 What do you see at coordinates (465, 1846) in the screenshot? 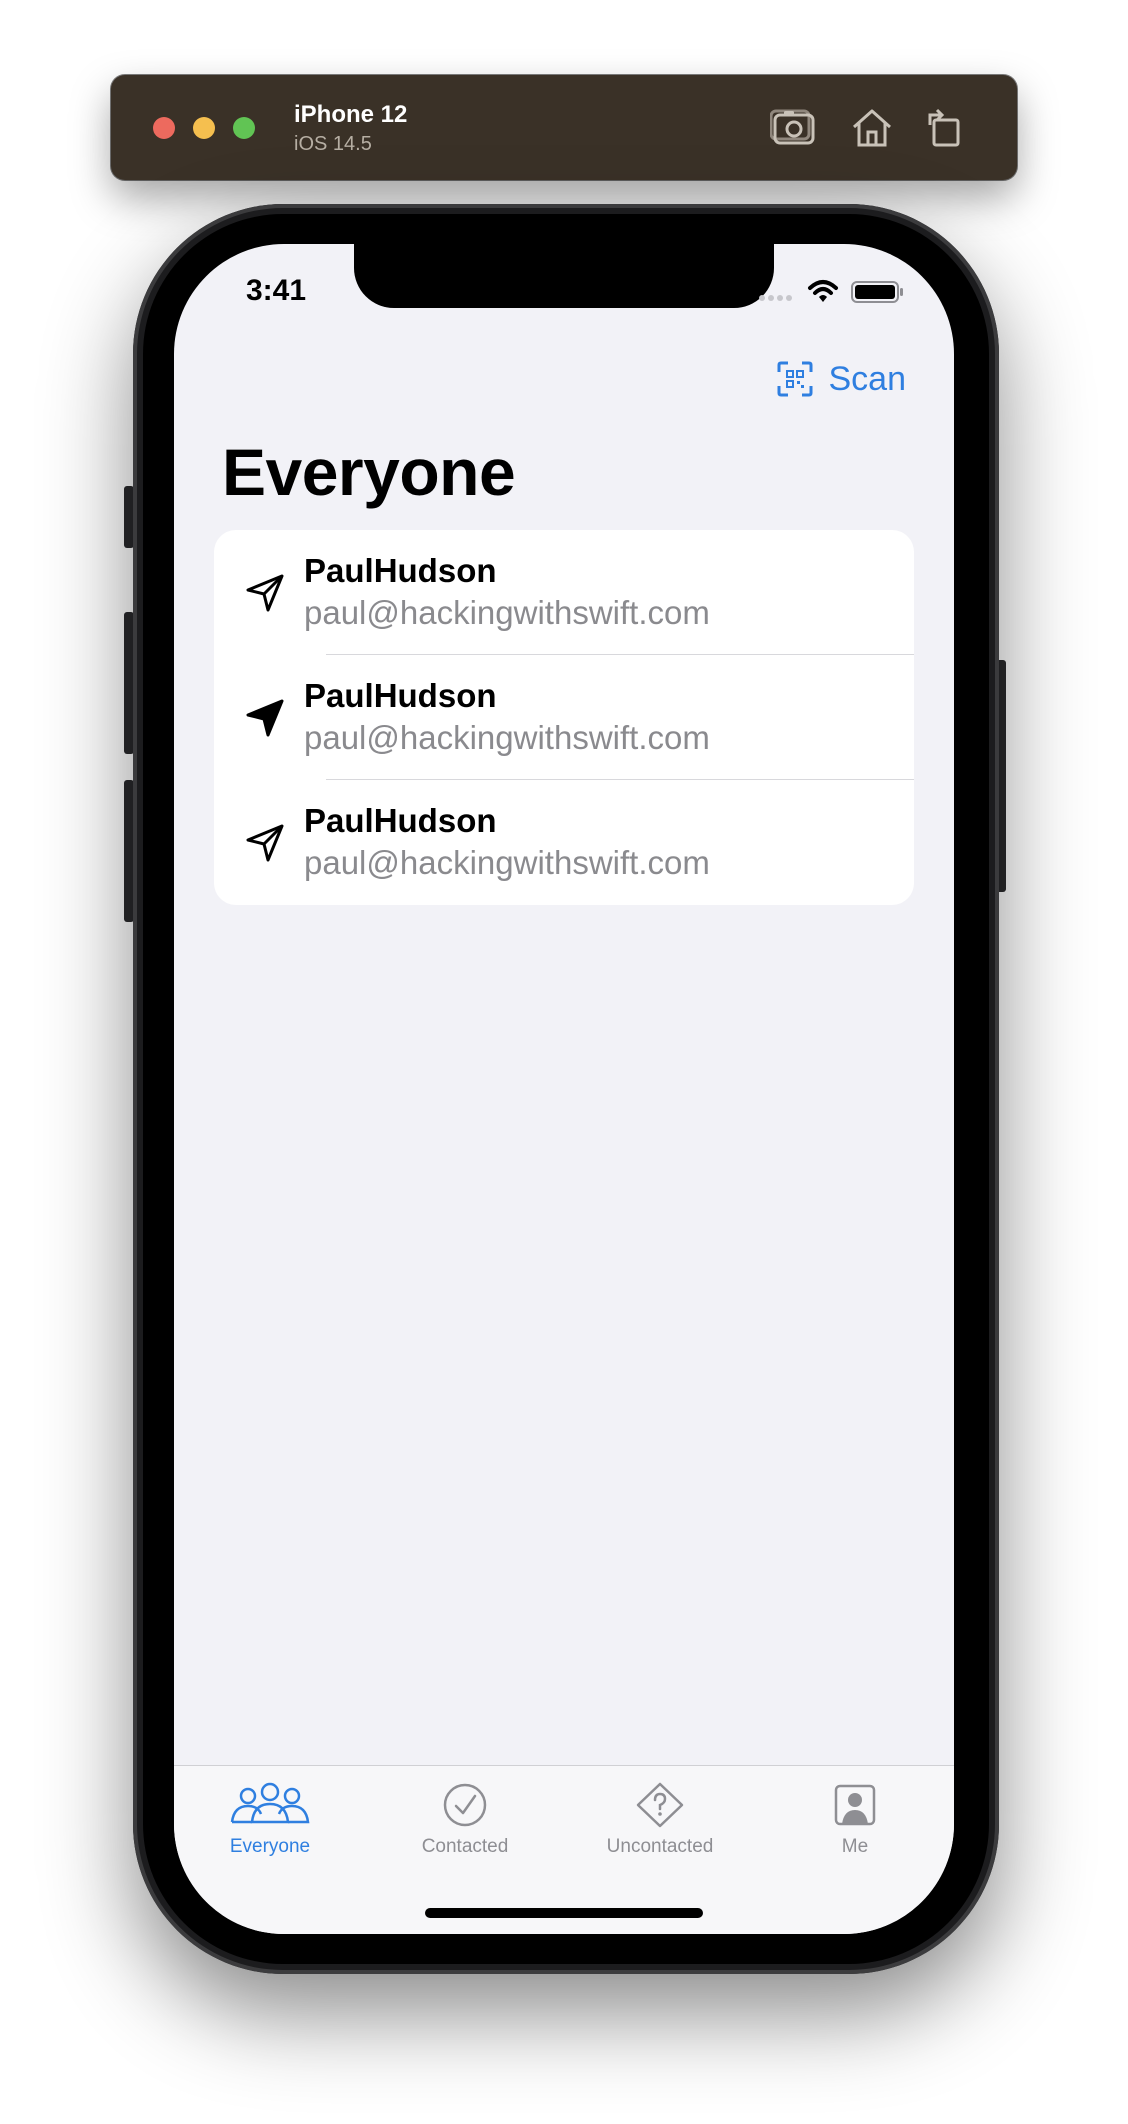
I see `tab-label: Contacted` at bounding box center [465, 1846].